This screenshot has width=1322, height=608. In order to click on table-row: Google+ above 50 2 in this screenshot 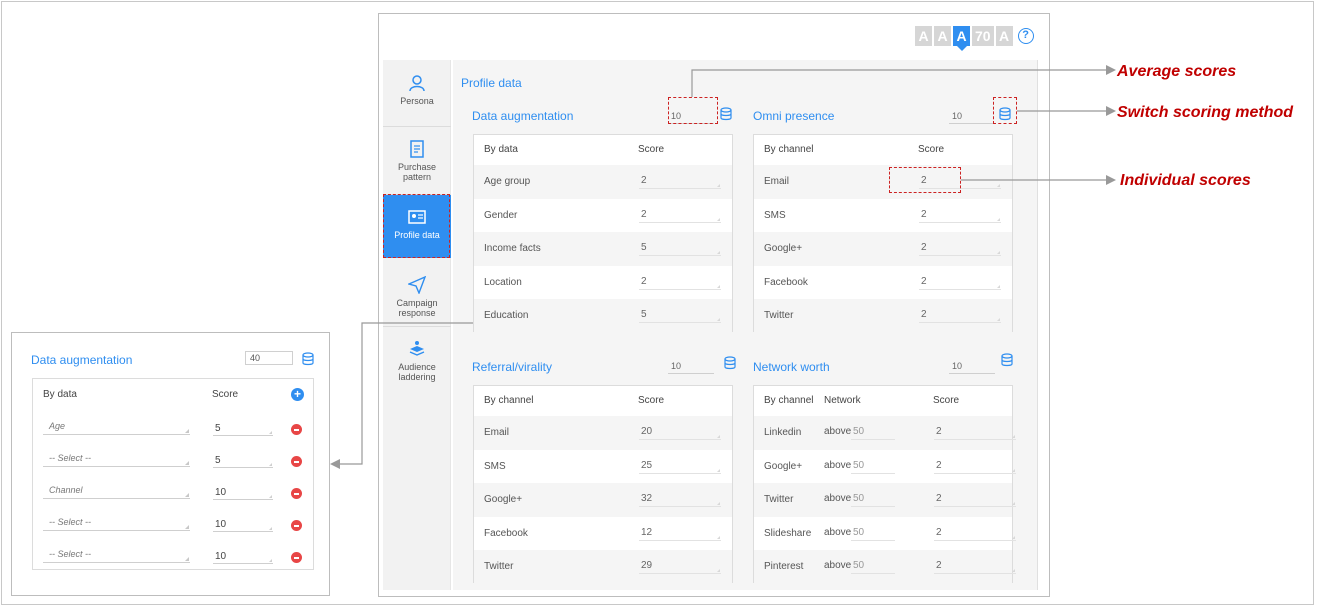, I will do `click(885, 467)`.